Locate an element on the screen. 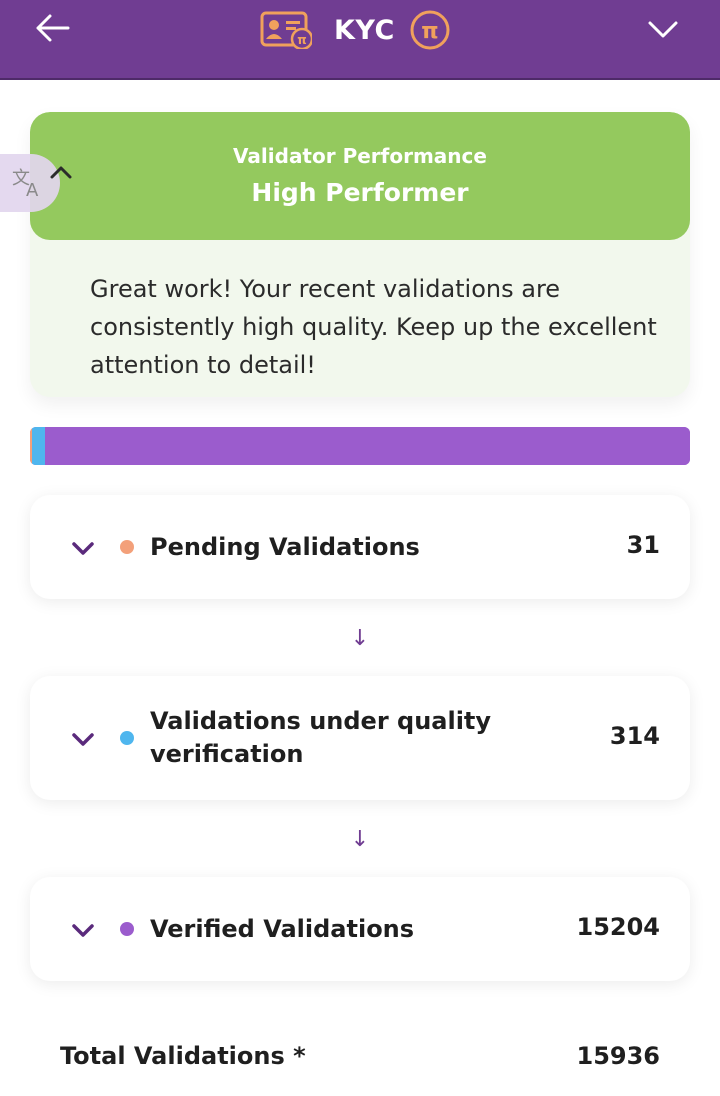 This screenshot has height=1096, width=720. validation-count: 15204 is located at coordinates (618, 927).